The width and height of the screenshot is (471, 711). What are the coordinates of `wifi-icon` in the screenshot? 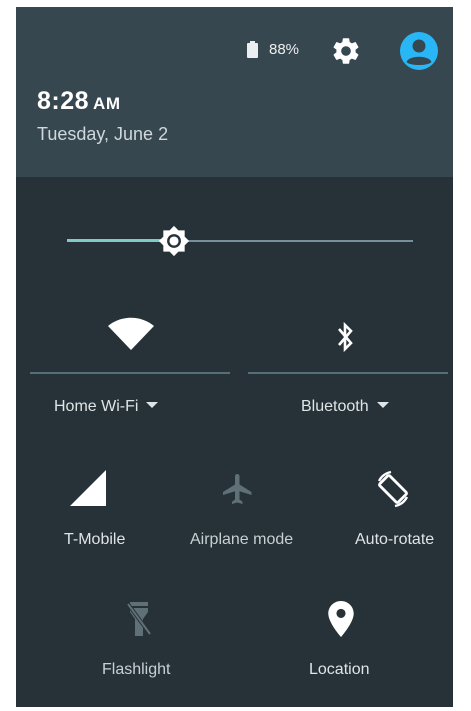 It's located at (131, 334).